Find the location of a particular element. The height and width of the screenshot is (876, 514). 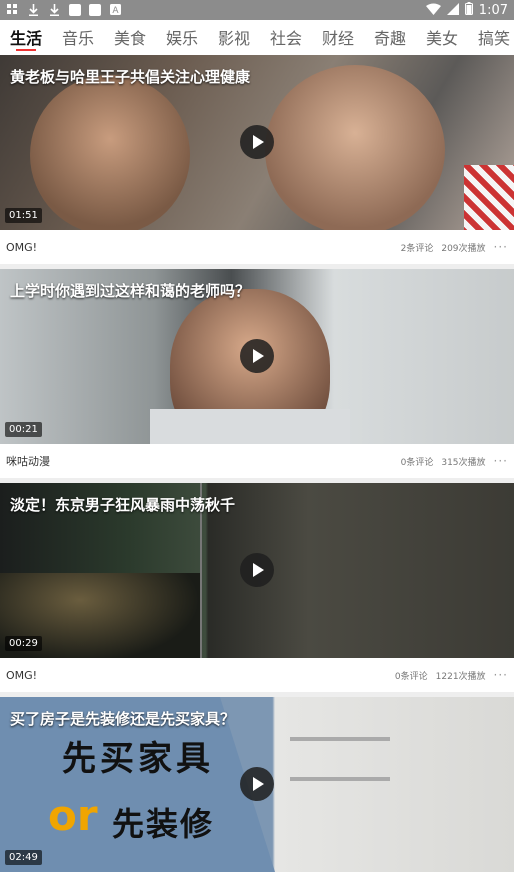

thumbnail-text: or is located at coordinates (73, 815).